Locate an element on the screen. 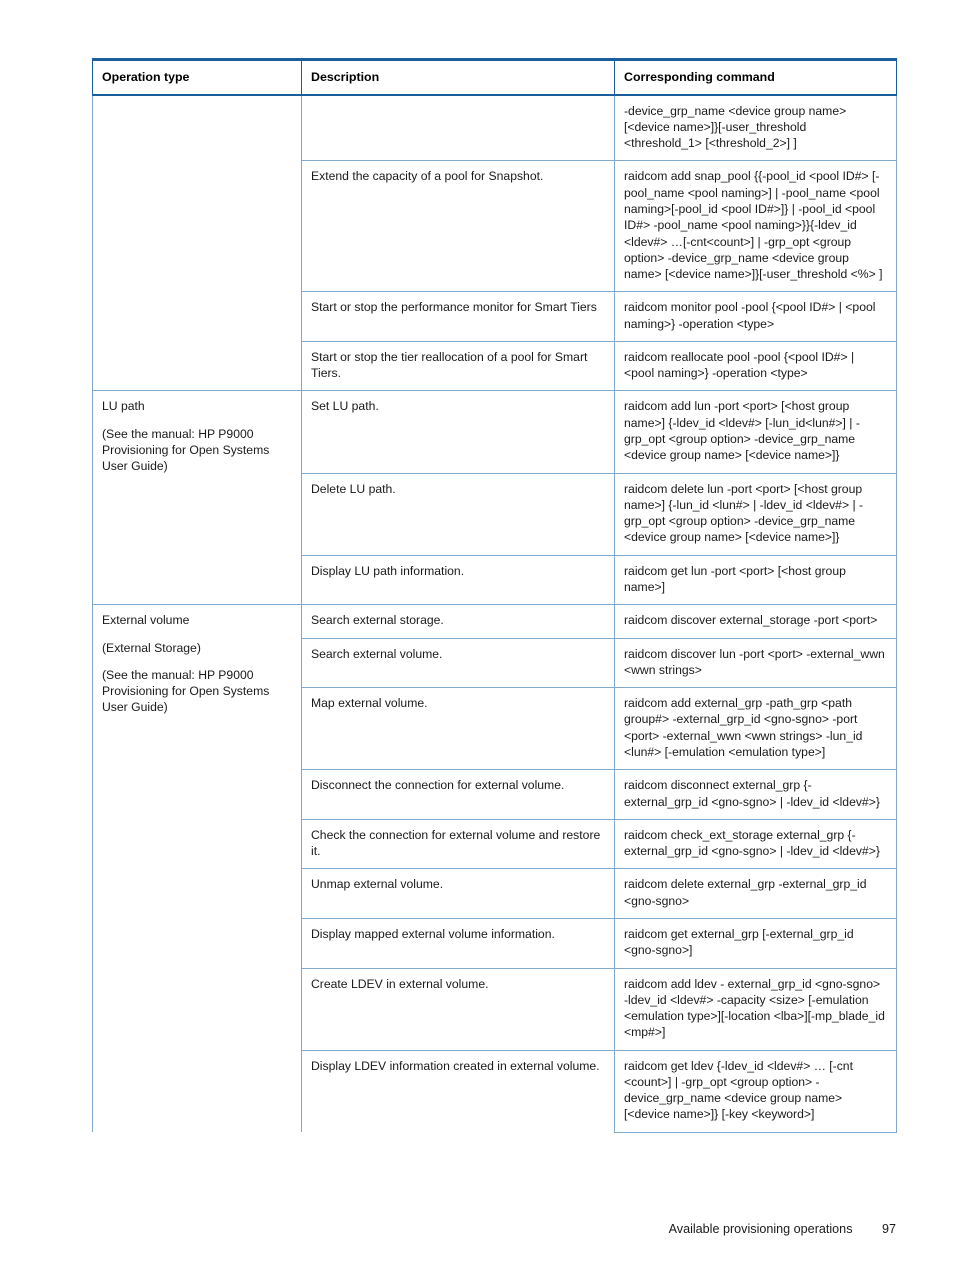 The image size is (954, 1271). footer-section-title: Available provisioning operations is located at coordinates (760, 1229).